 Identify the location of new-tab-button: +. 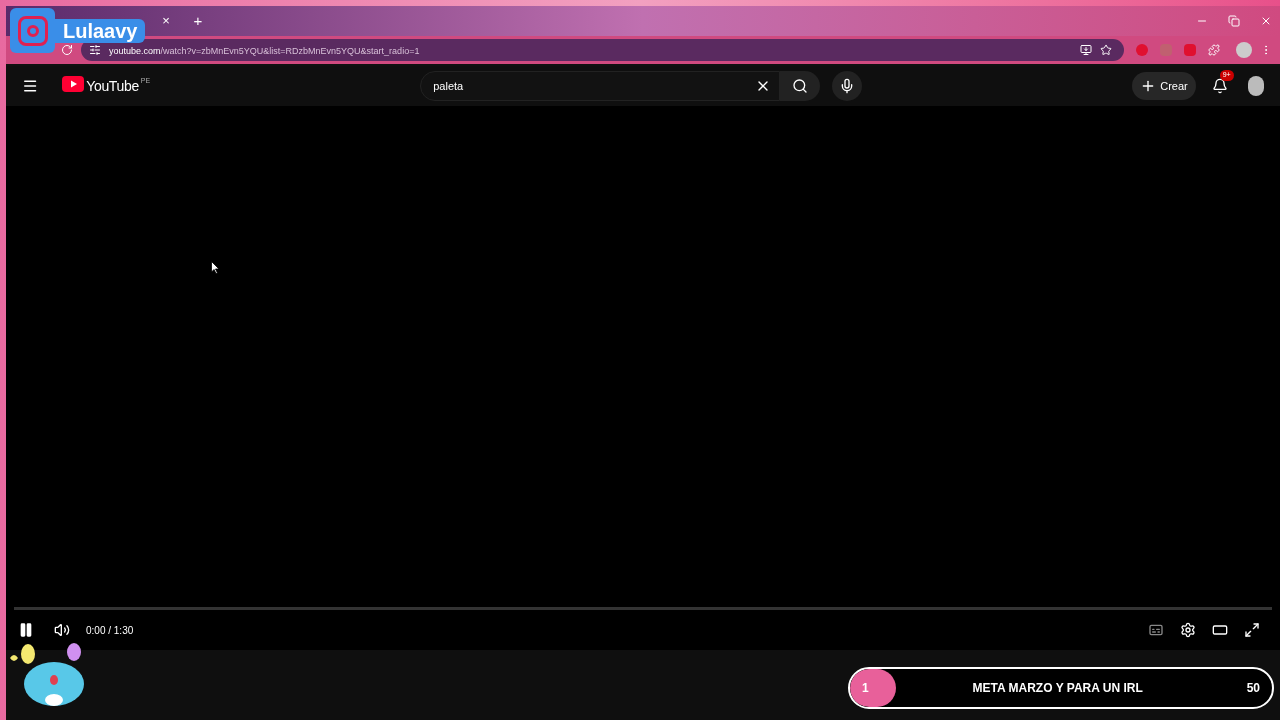
(198, 21).